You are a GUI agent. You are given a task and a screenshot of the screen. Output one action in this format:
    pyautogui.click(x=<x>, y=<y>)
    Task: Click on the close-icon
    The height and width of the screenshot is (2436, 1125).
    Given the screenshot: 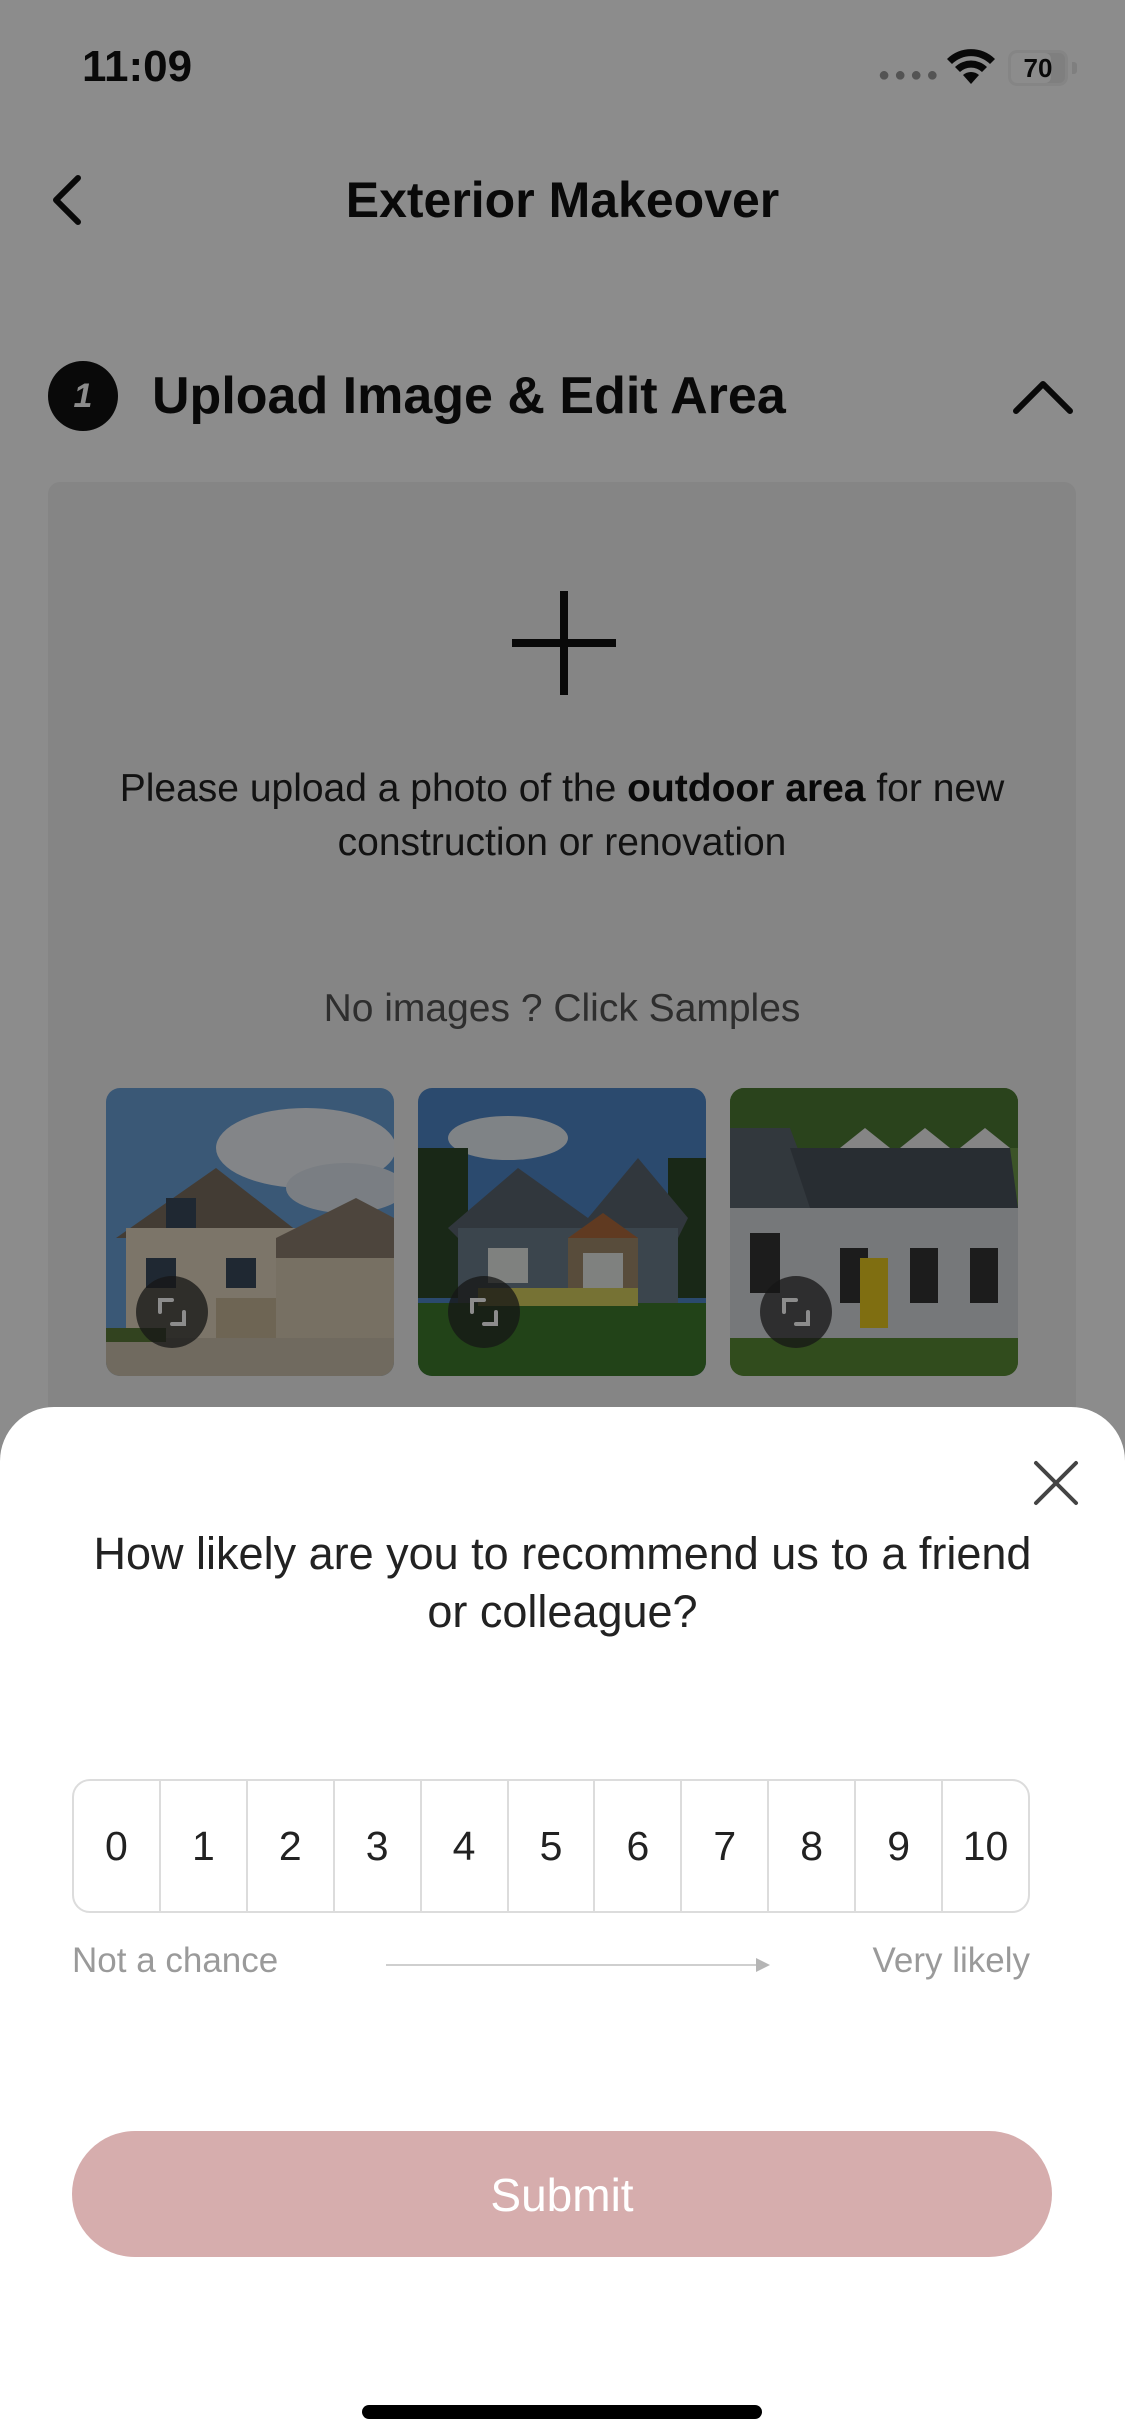 What is the action you would take?
    pyautogui.click(x=1056, y=1483)
    